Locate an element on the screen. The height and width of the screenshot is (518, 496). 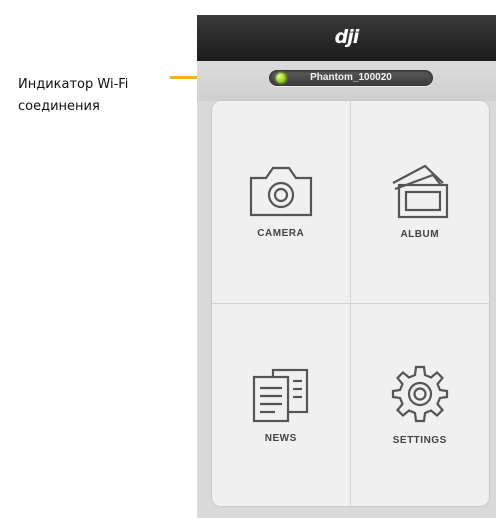
album-tile: ALBUM is located at coordinates (419, 202).